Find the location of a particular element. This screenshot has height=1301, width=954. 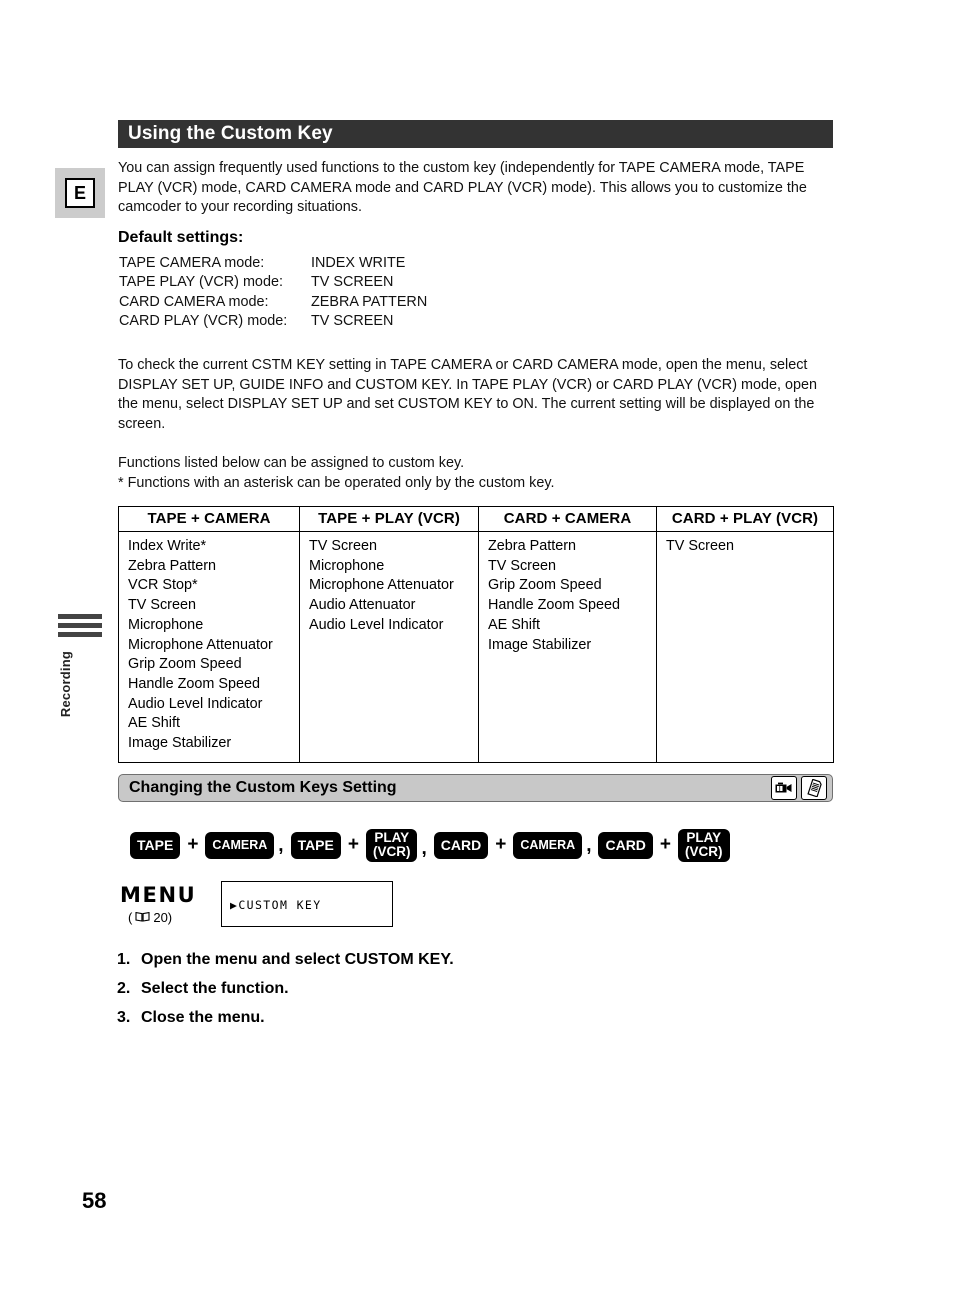

page-number: 58 is located at coordinates (94, 1200).